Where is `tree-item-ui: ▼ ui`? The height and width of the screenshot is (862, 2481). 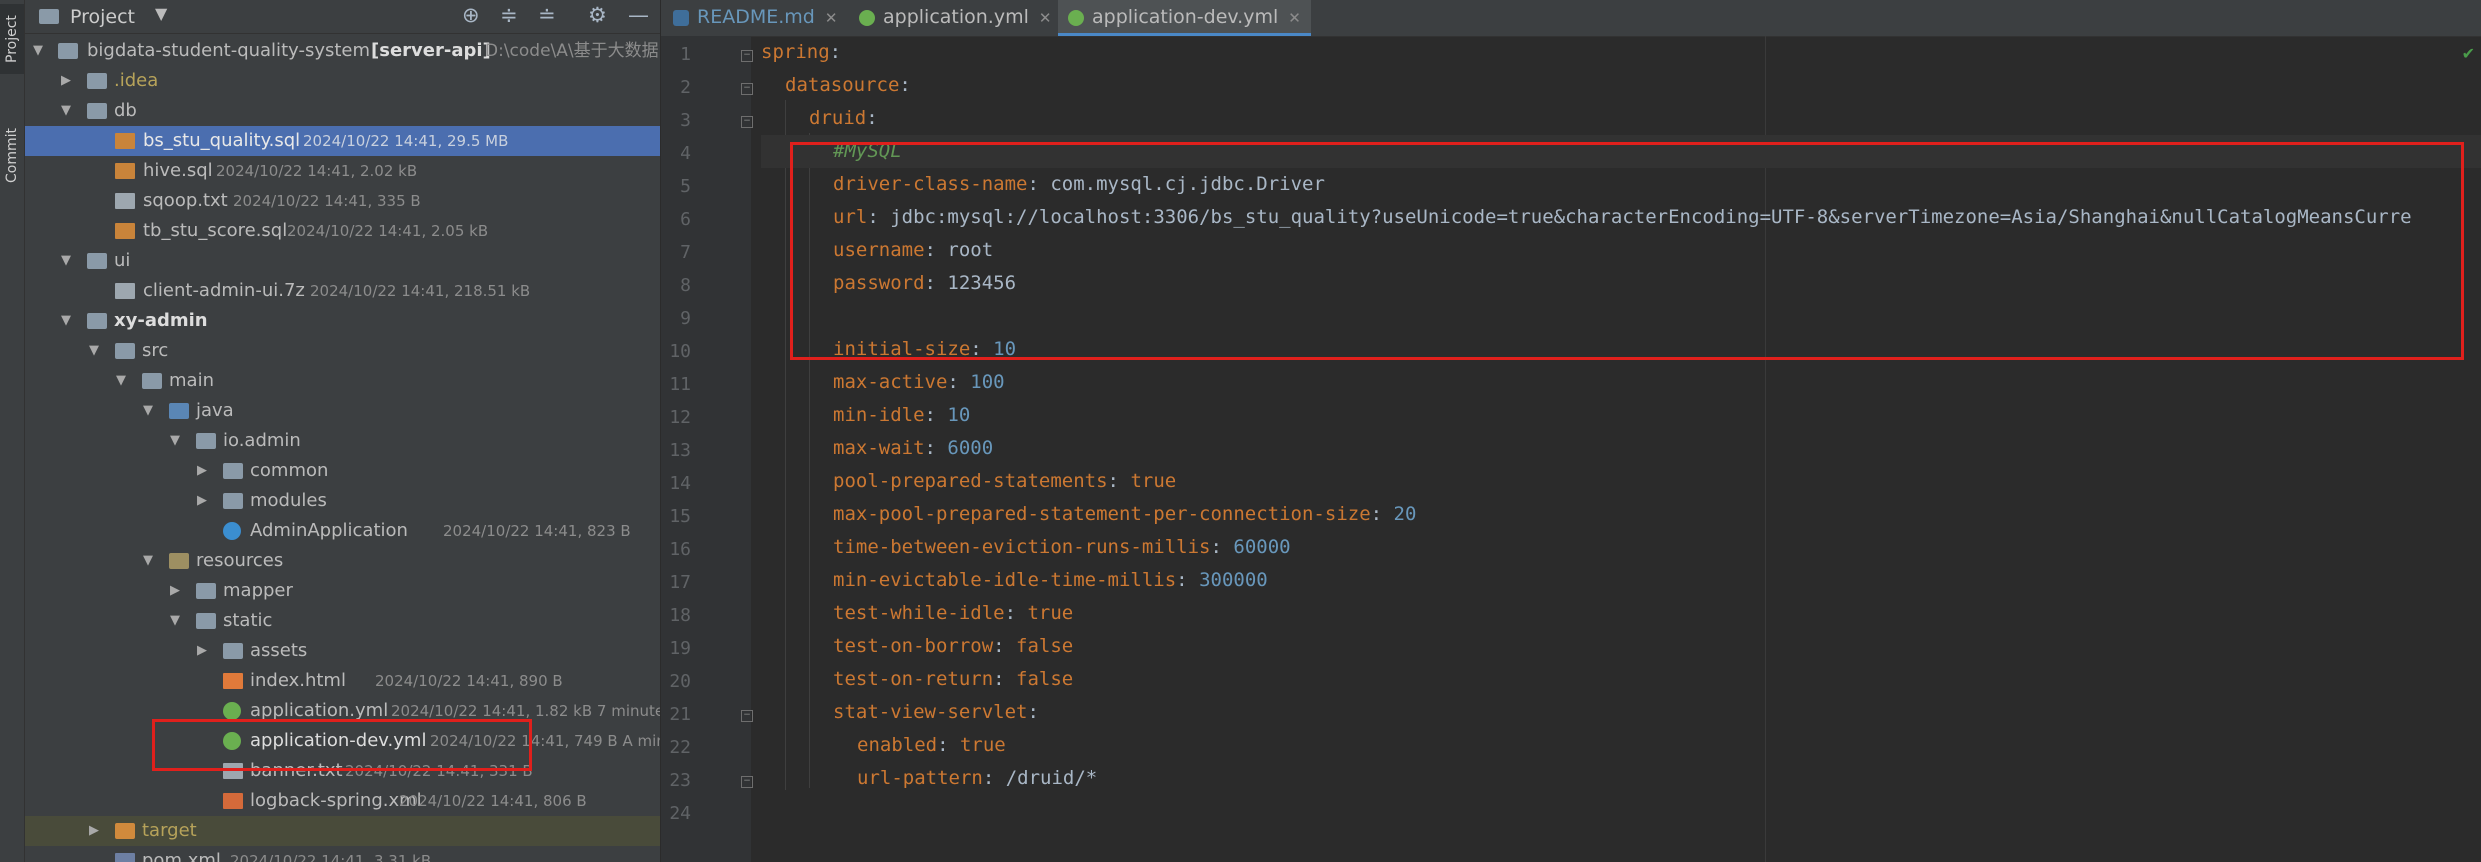
tree-item-ui: ▼ ui is located at coordinates (342, 261).